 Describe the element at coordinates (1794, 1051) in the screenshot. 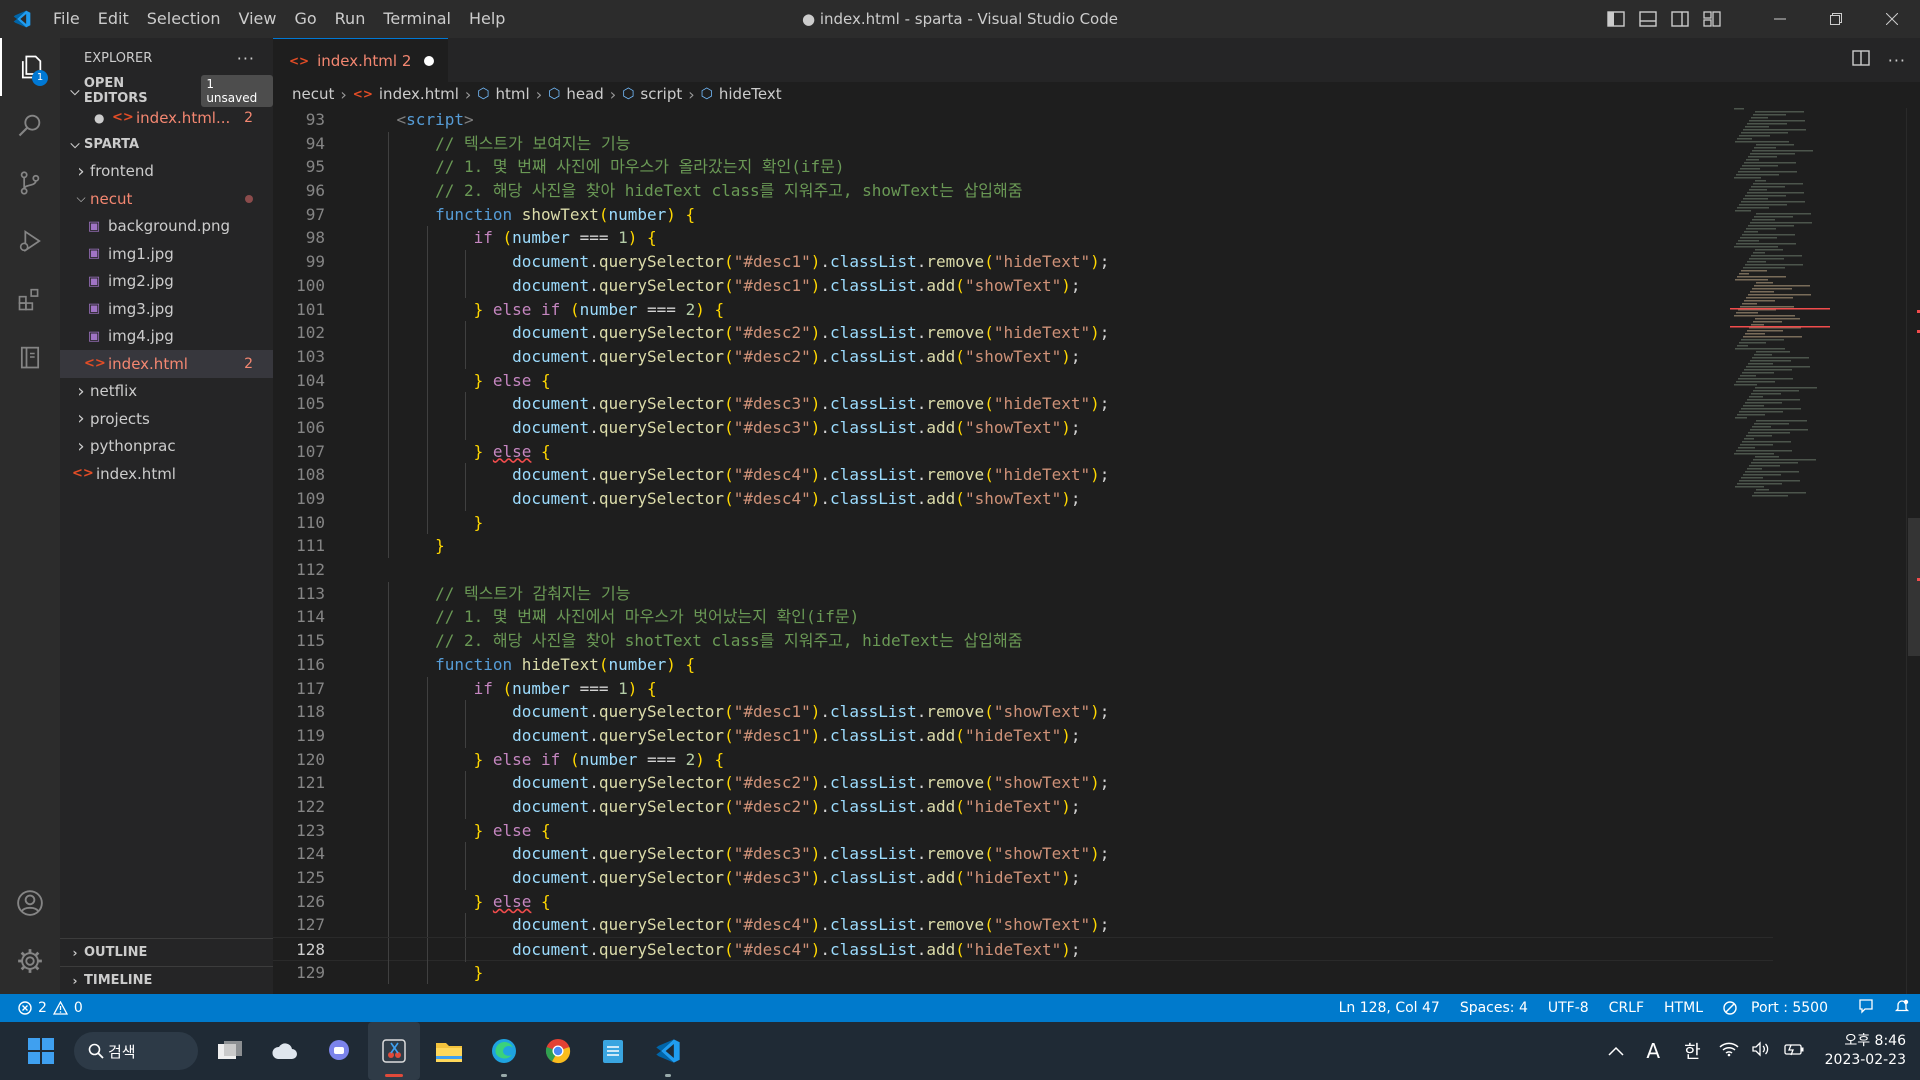

I see `battery-icon` at that location.